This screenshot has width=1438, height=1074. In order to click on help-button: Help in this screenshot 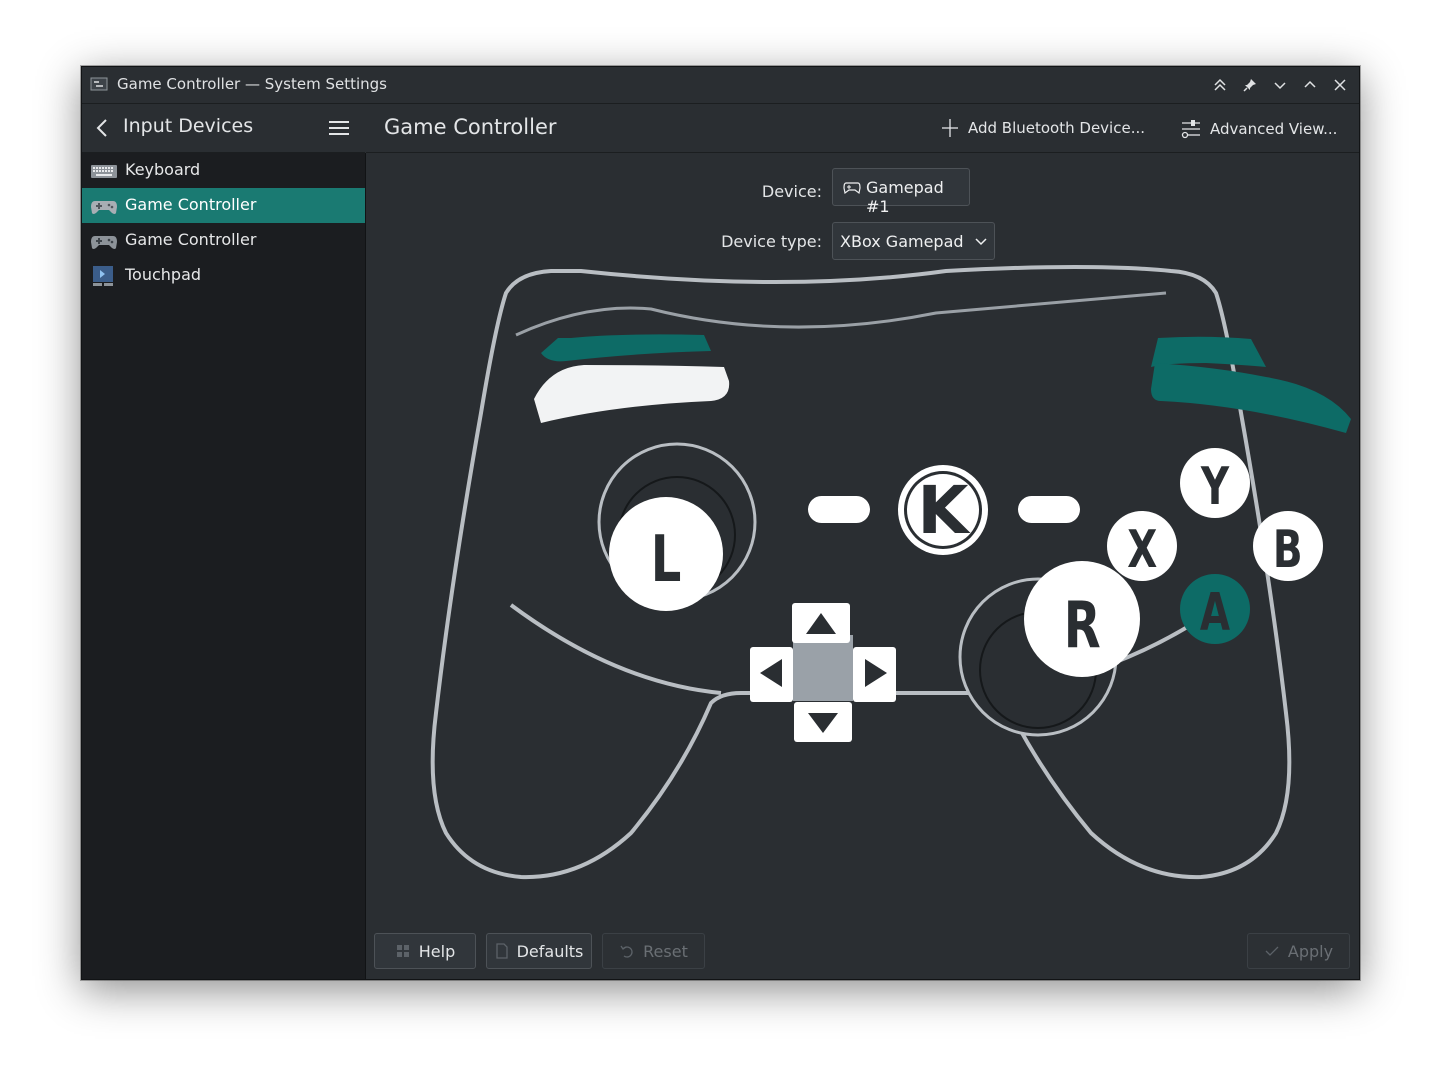, I will do `click(425, 951)`.